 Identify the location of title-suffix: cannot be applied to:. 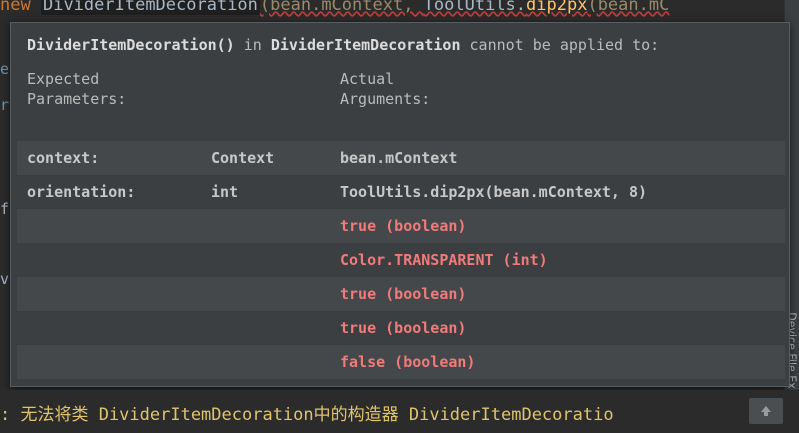
(564, 45).